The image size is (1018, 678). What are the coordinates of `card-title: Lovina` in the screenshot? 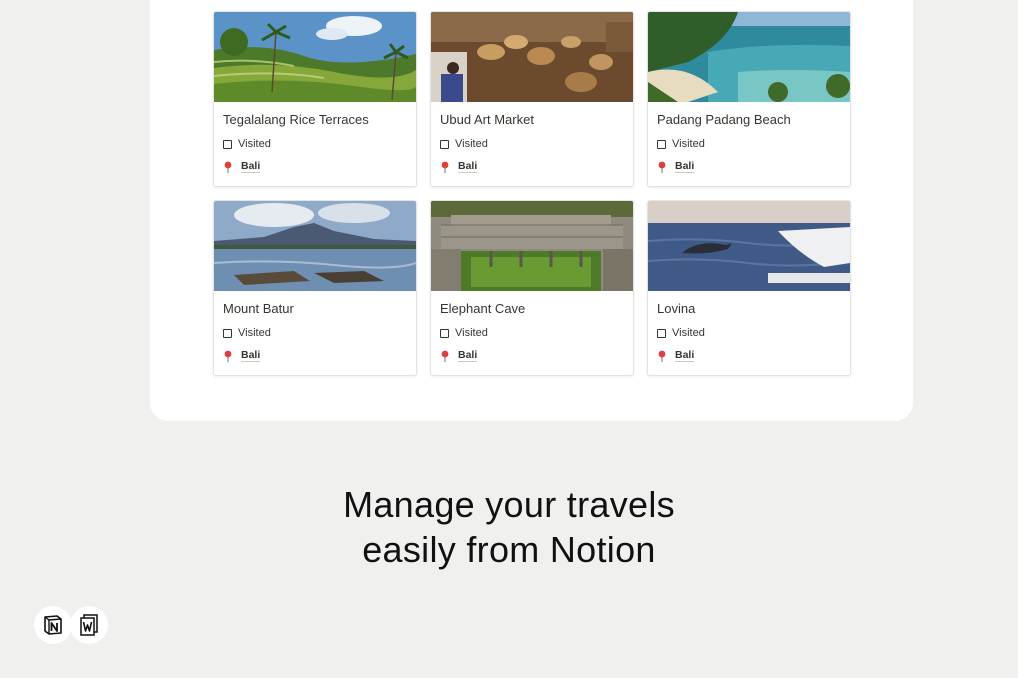 It's located at (676, 308).